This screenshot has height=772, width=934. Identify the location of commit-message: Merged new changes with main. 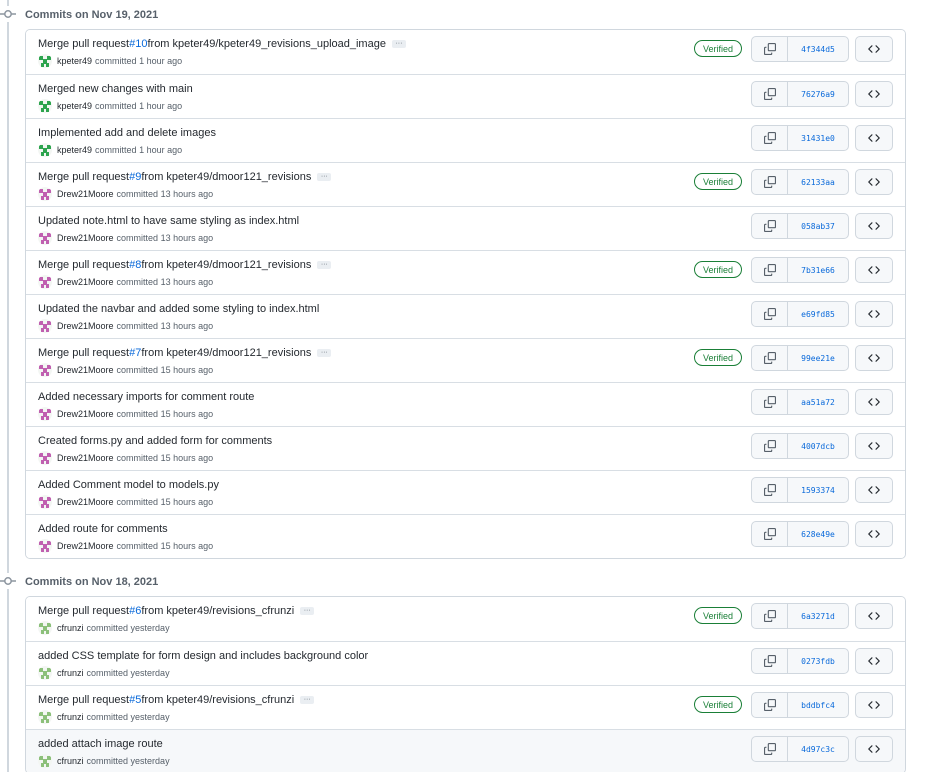
(115, 89).